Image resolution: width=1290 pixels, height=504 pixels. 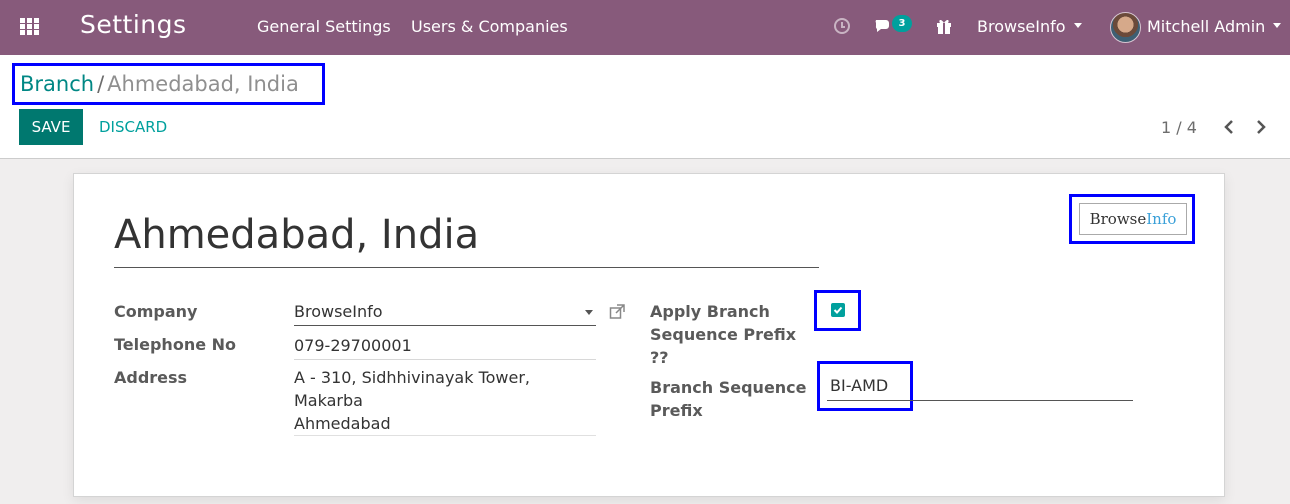 I want to click on avatar, so click(x=1125, y=27).